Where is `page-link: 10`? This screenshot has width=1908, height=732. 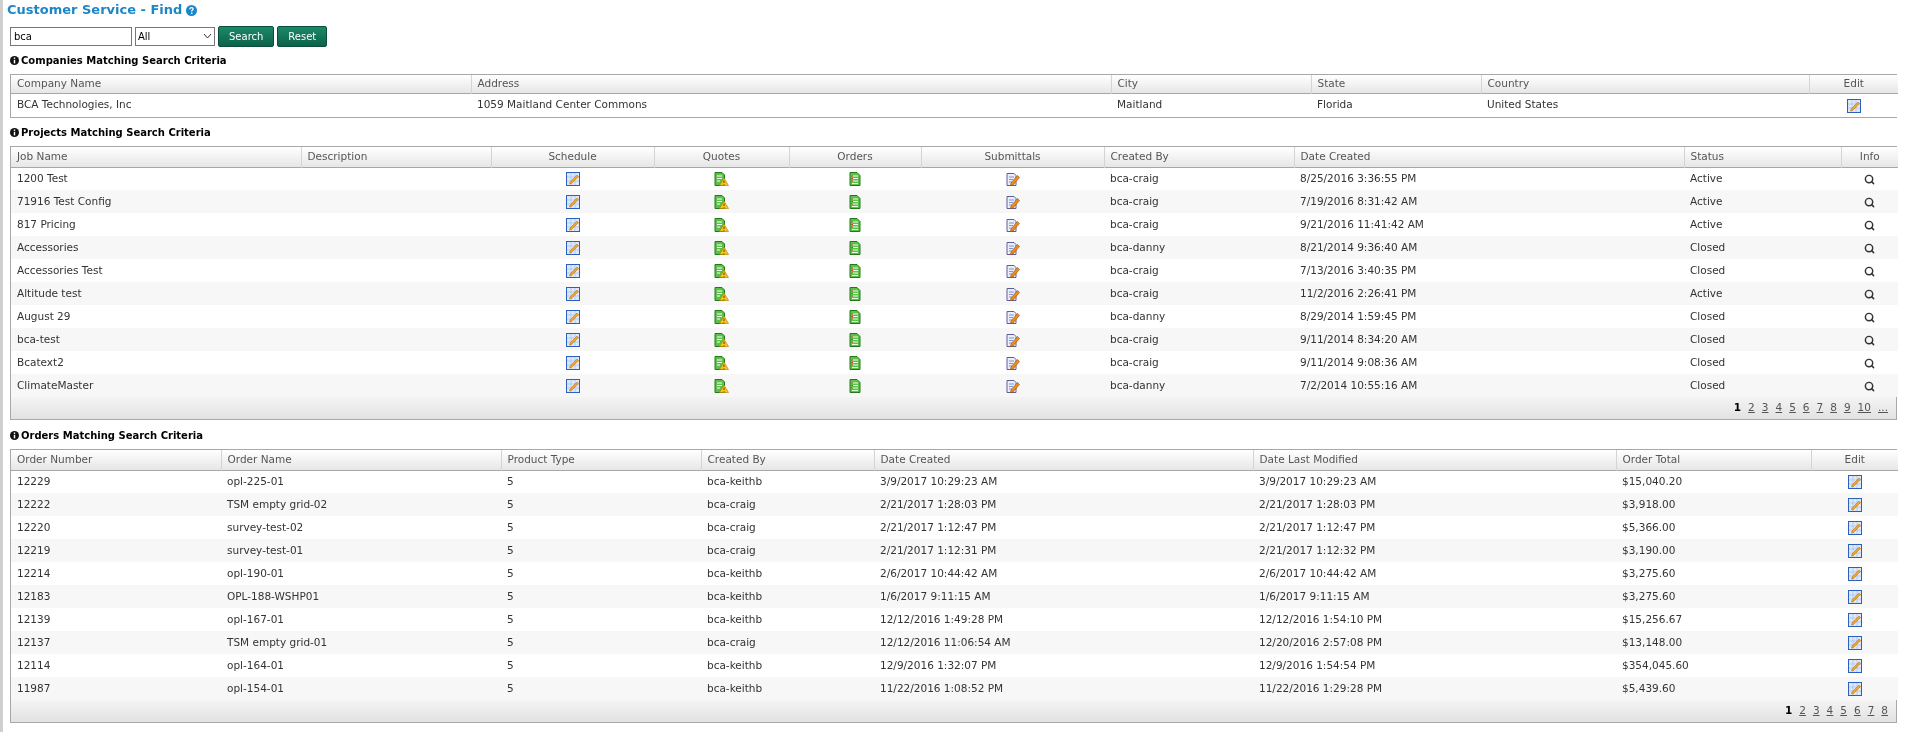 page-link: 10 is located at coordinates (1864, 408).